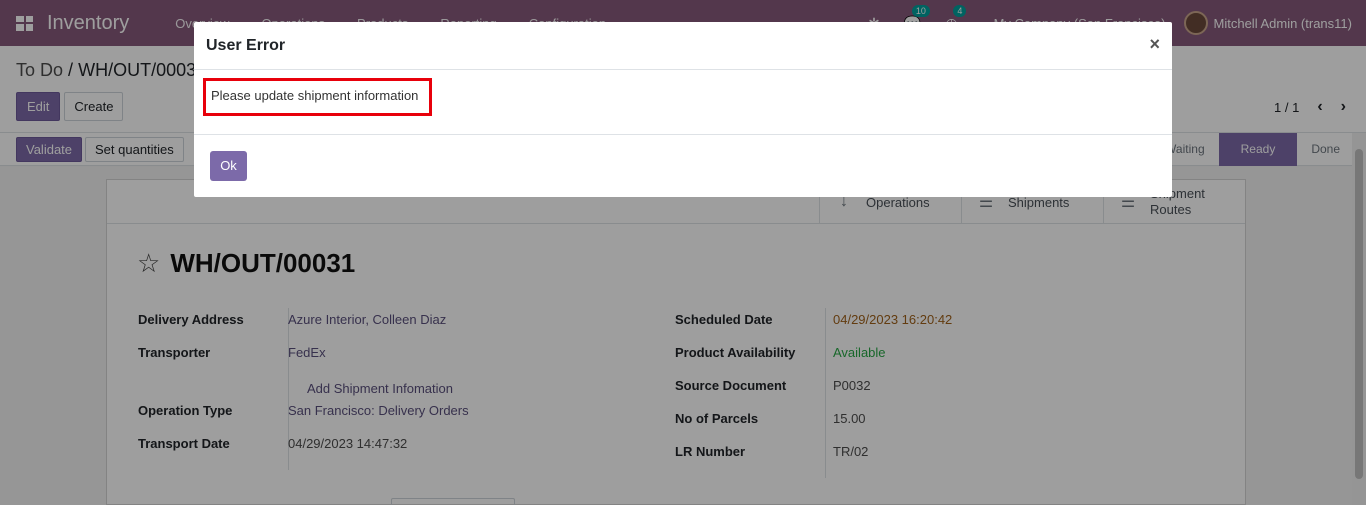 Image resolution: width=1366 pixels, height=505 pixels. What do you see at coordinates (228, 166) in the screenshot?
I see `ok-button: Ok` at bounding box center [228, 166].